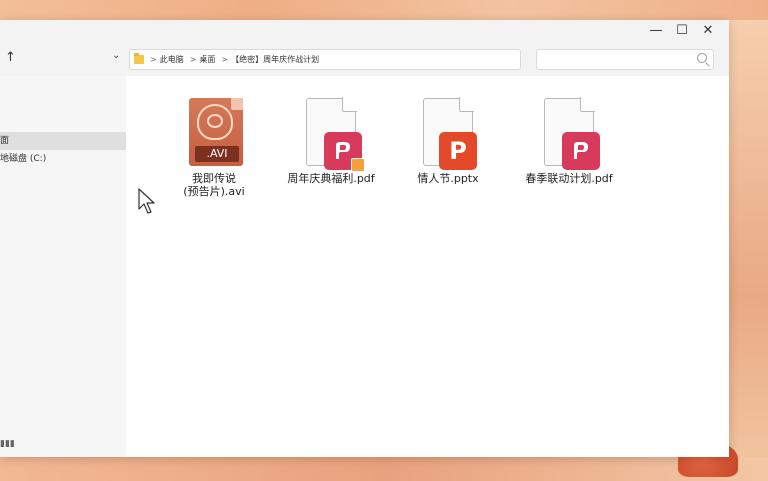  I want to click on file-name-line: 我即传说, so click(214, 178).